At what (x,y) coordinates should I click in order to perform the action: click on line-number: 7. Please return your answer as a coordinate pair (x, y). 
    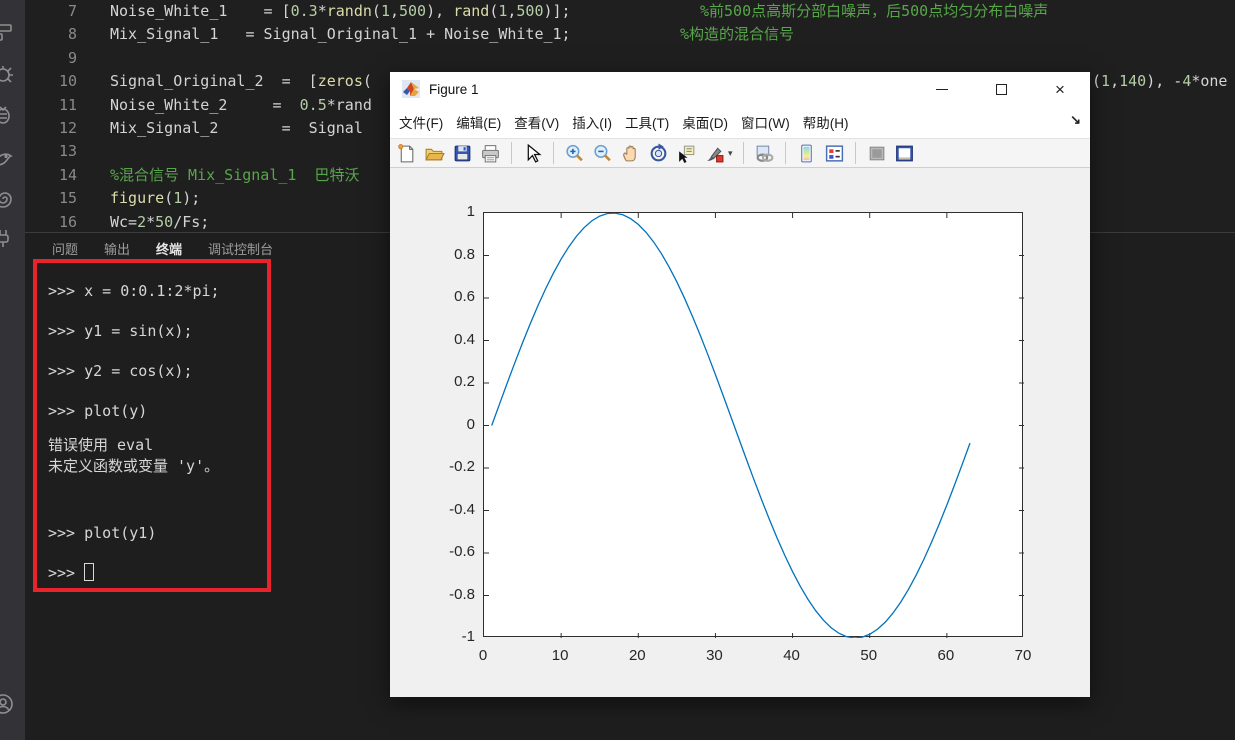
    Looking at the image, I should click on (72, 11).